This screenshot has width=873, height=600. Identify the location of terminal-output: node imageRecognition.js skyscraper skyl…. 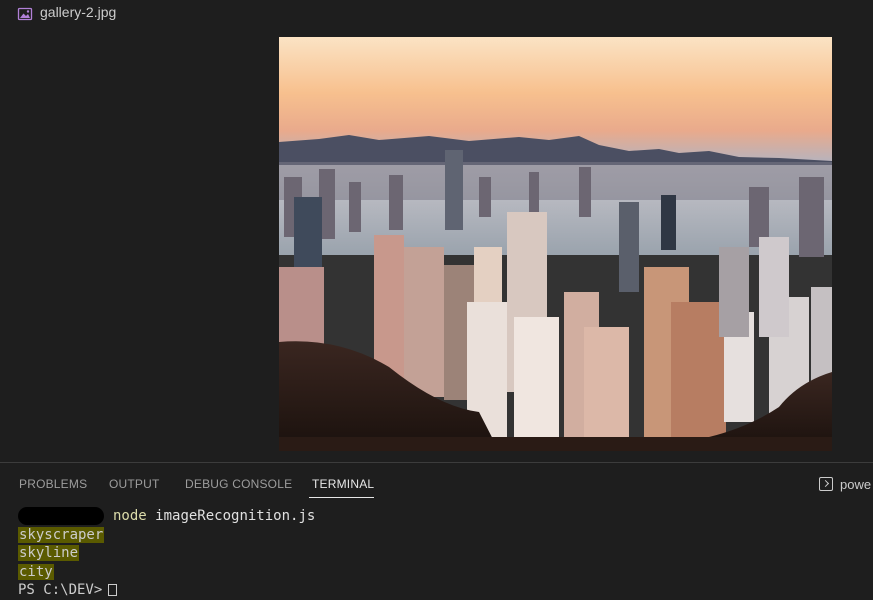
(166, 553).